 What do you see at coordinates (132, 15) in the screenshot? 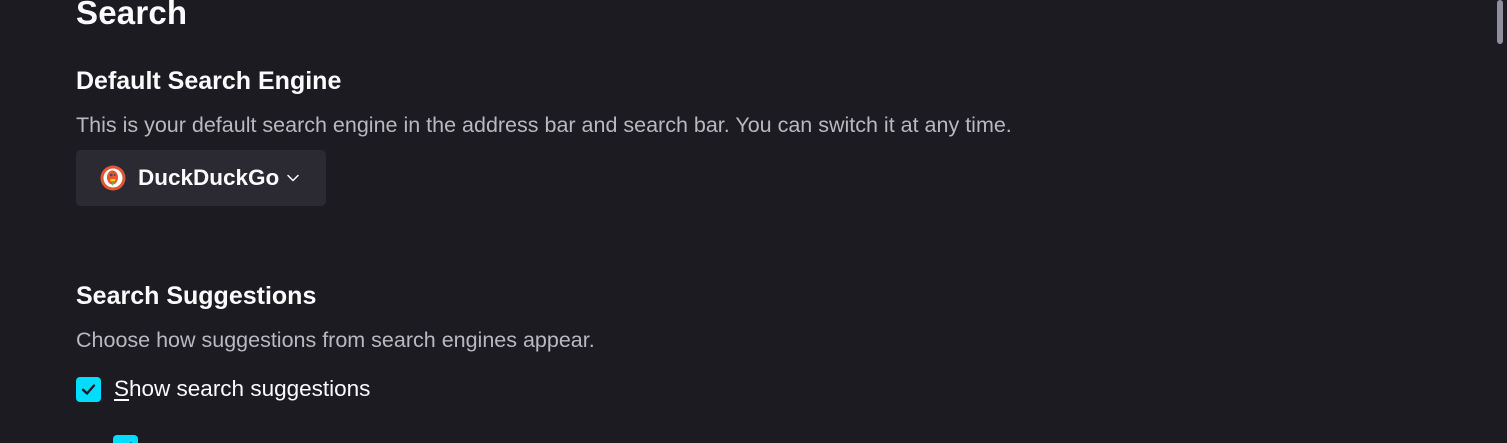
I see `page-title: Search` at bounding box center [132, 15].